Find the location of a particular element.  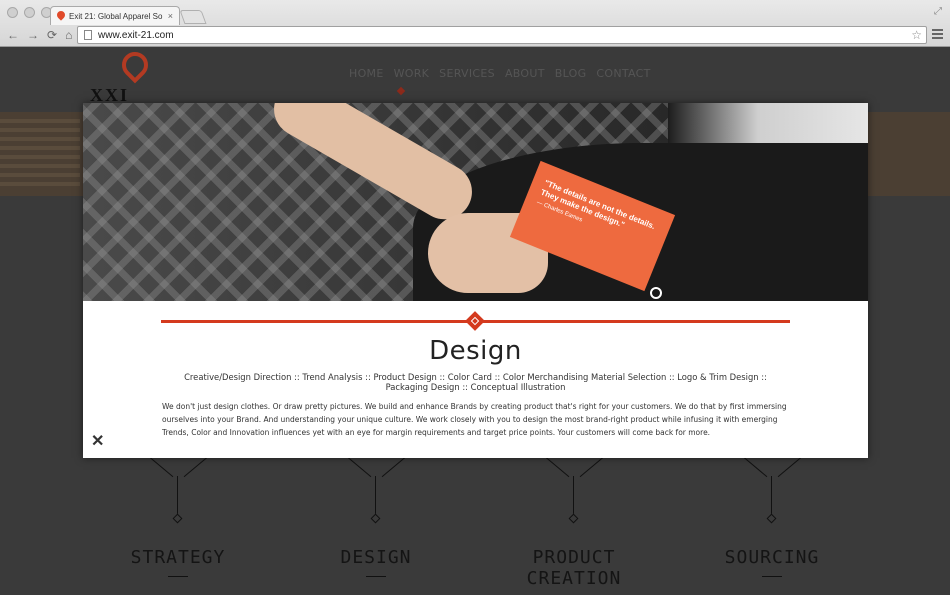

site-nav: HOME WORK SERVICES ABOUT BLOG CONTACT is located at coordinates (500, 73).